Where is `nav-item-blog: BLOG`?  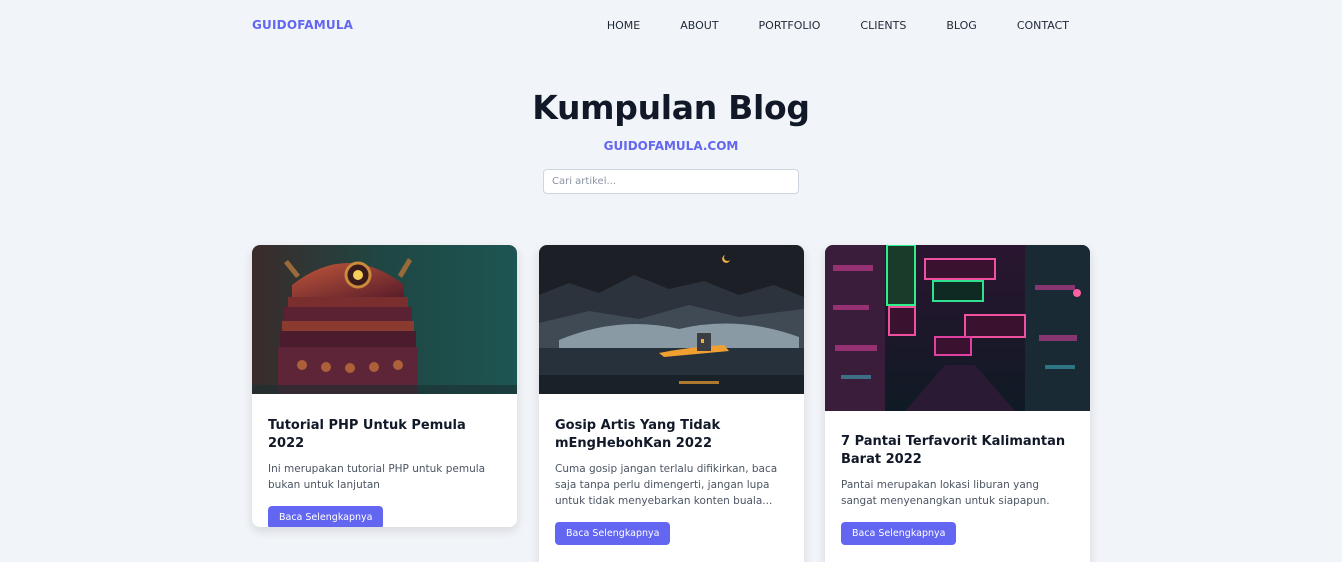 nav-item-blog: BLOG is located at coordinates (961, 25).